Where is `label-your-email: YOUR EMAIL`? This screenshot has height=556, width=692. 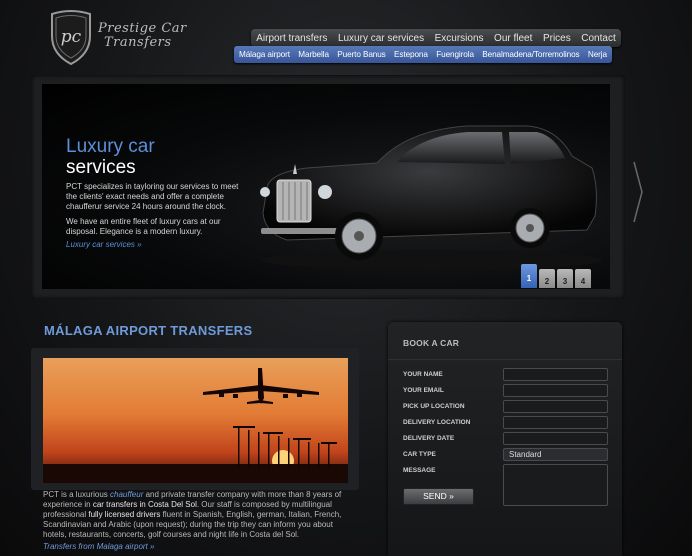 label-your-email: YOUR EMAIL is located at coordinates (423, 390).